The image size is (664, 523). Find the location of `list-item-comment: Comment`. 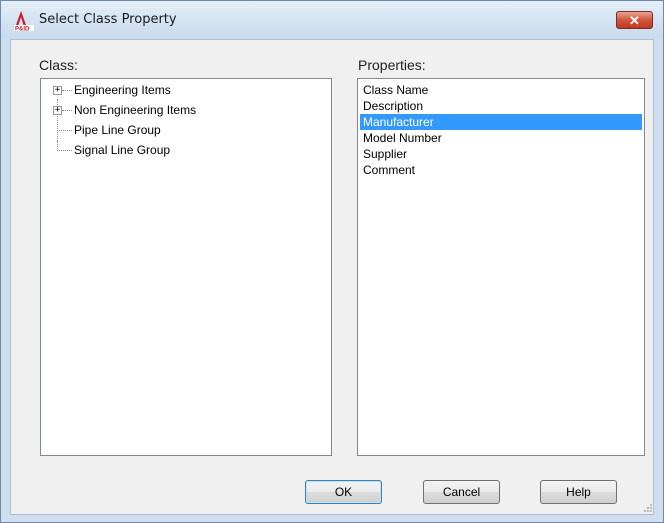

list-item-comment: Comment is located at coordinates (501, 170).